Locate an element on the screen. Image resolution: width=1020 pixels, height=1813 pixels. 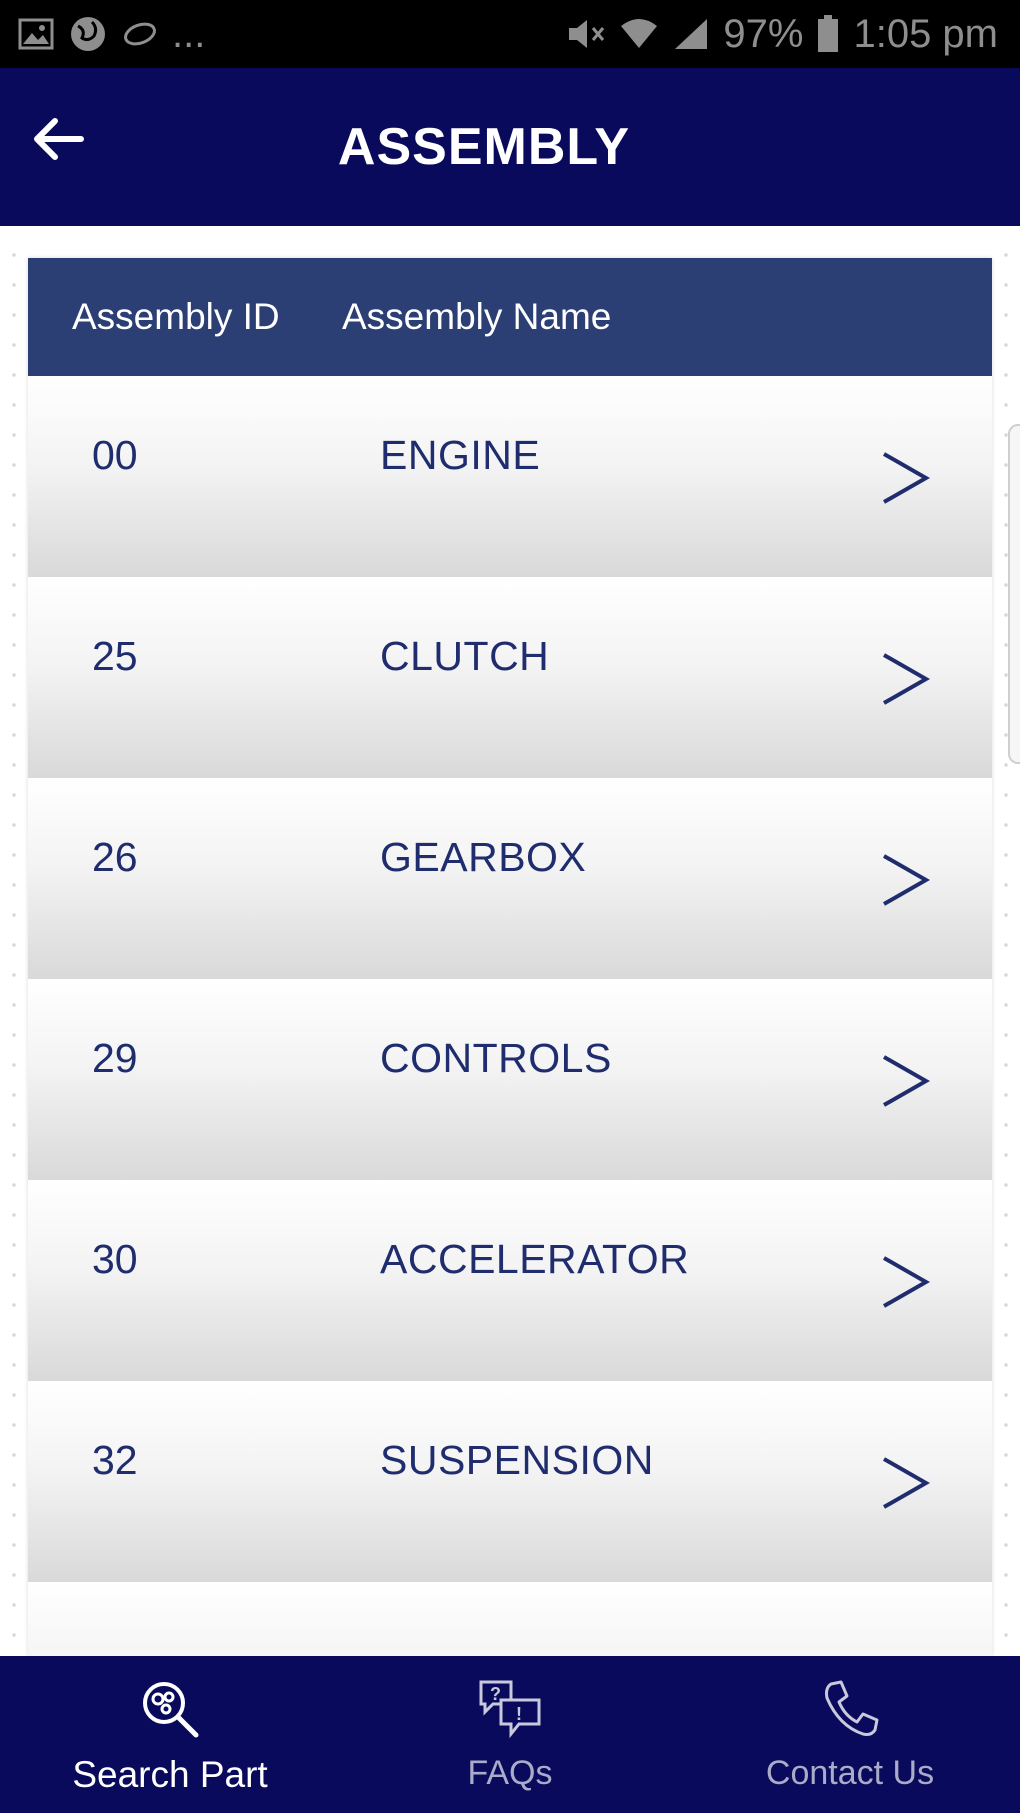
table-row: 26 GEARBOX is located at coordinates (510, 878).